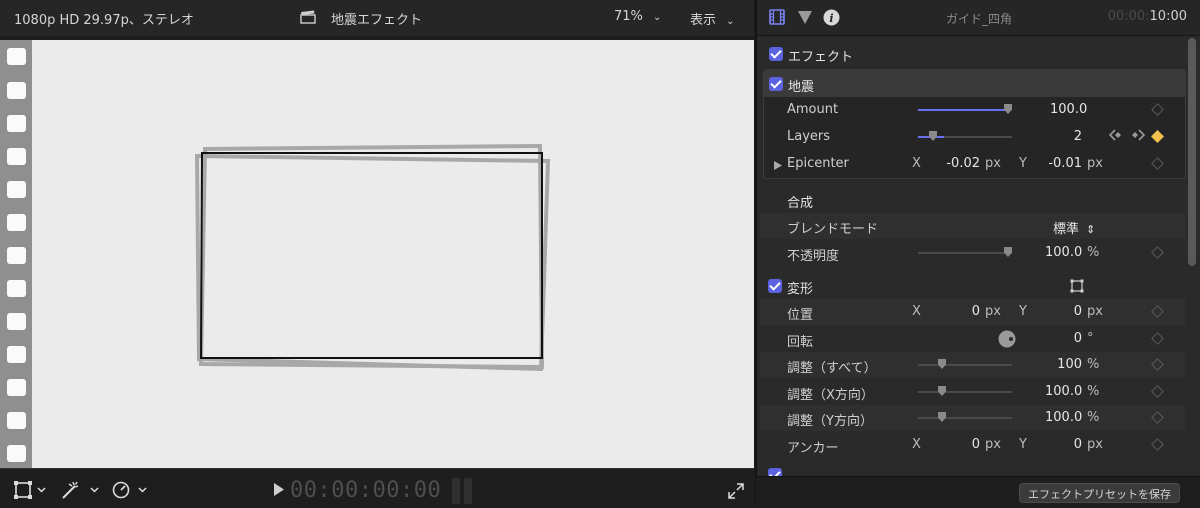  Describe the element at coordinates (775, 472) in the screenshot. I see `next-section-checkbox` at that location.